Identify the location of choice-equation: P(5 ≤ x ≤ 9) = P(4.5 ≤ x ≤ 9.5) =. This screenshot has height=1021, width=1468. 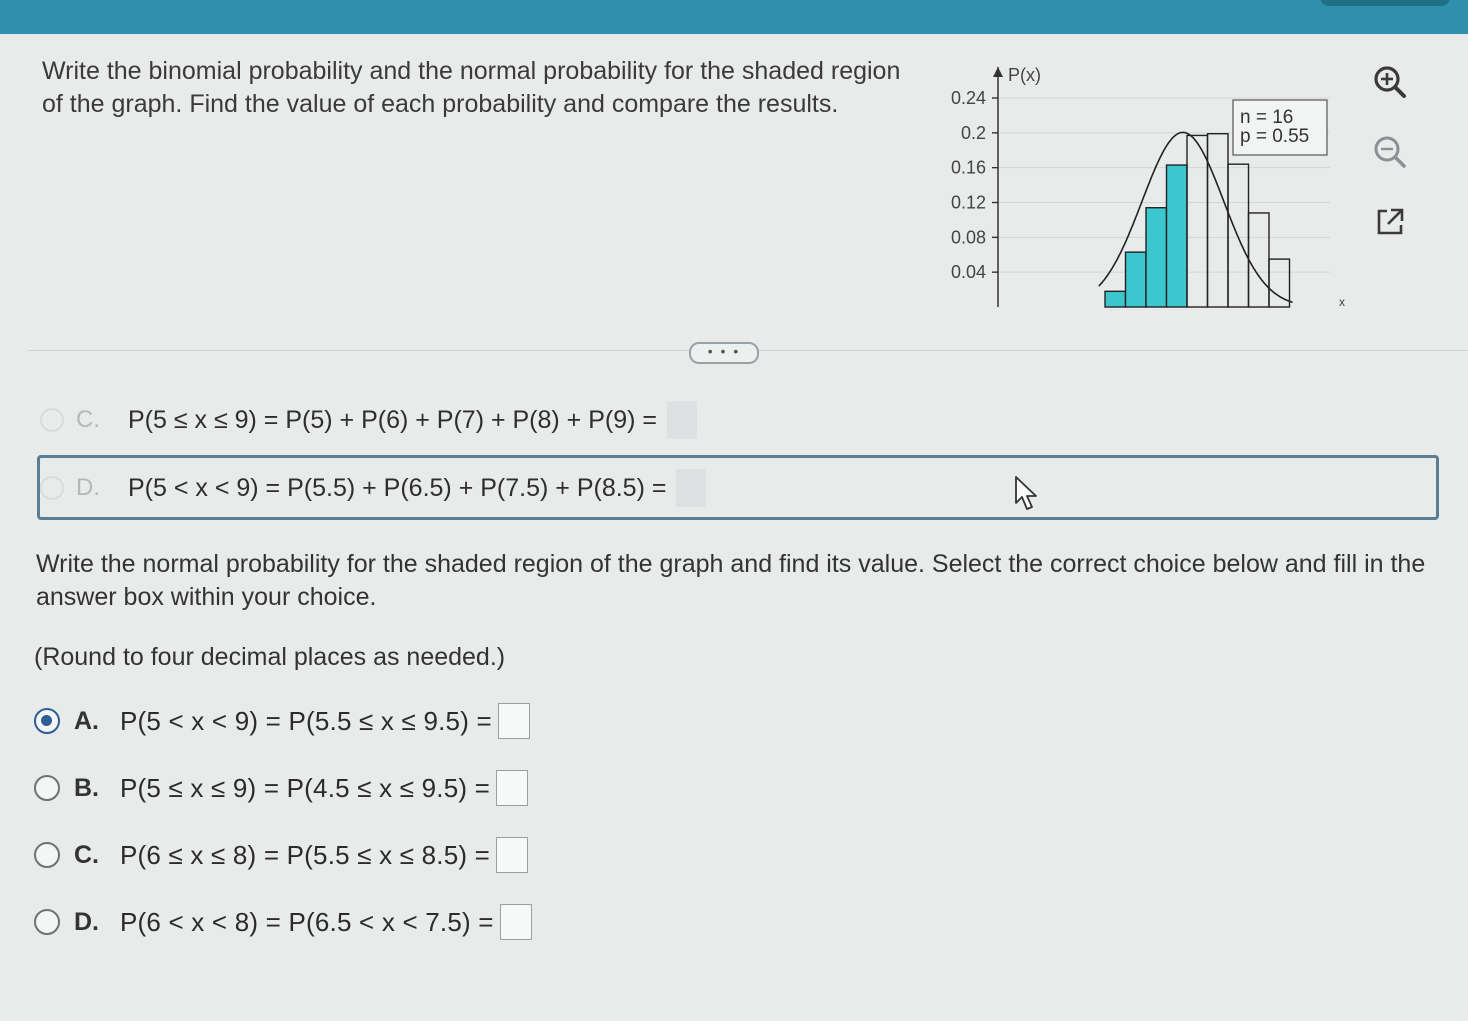
(305, 787).